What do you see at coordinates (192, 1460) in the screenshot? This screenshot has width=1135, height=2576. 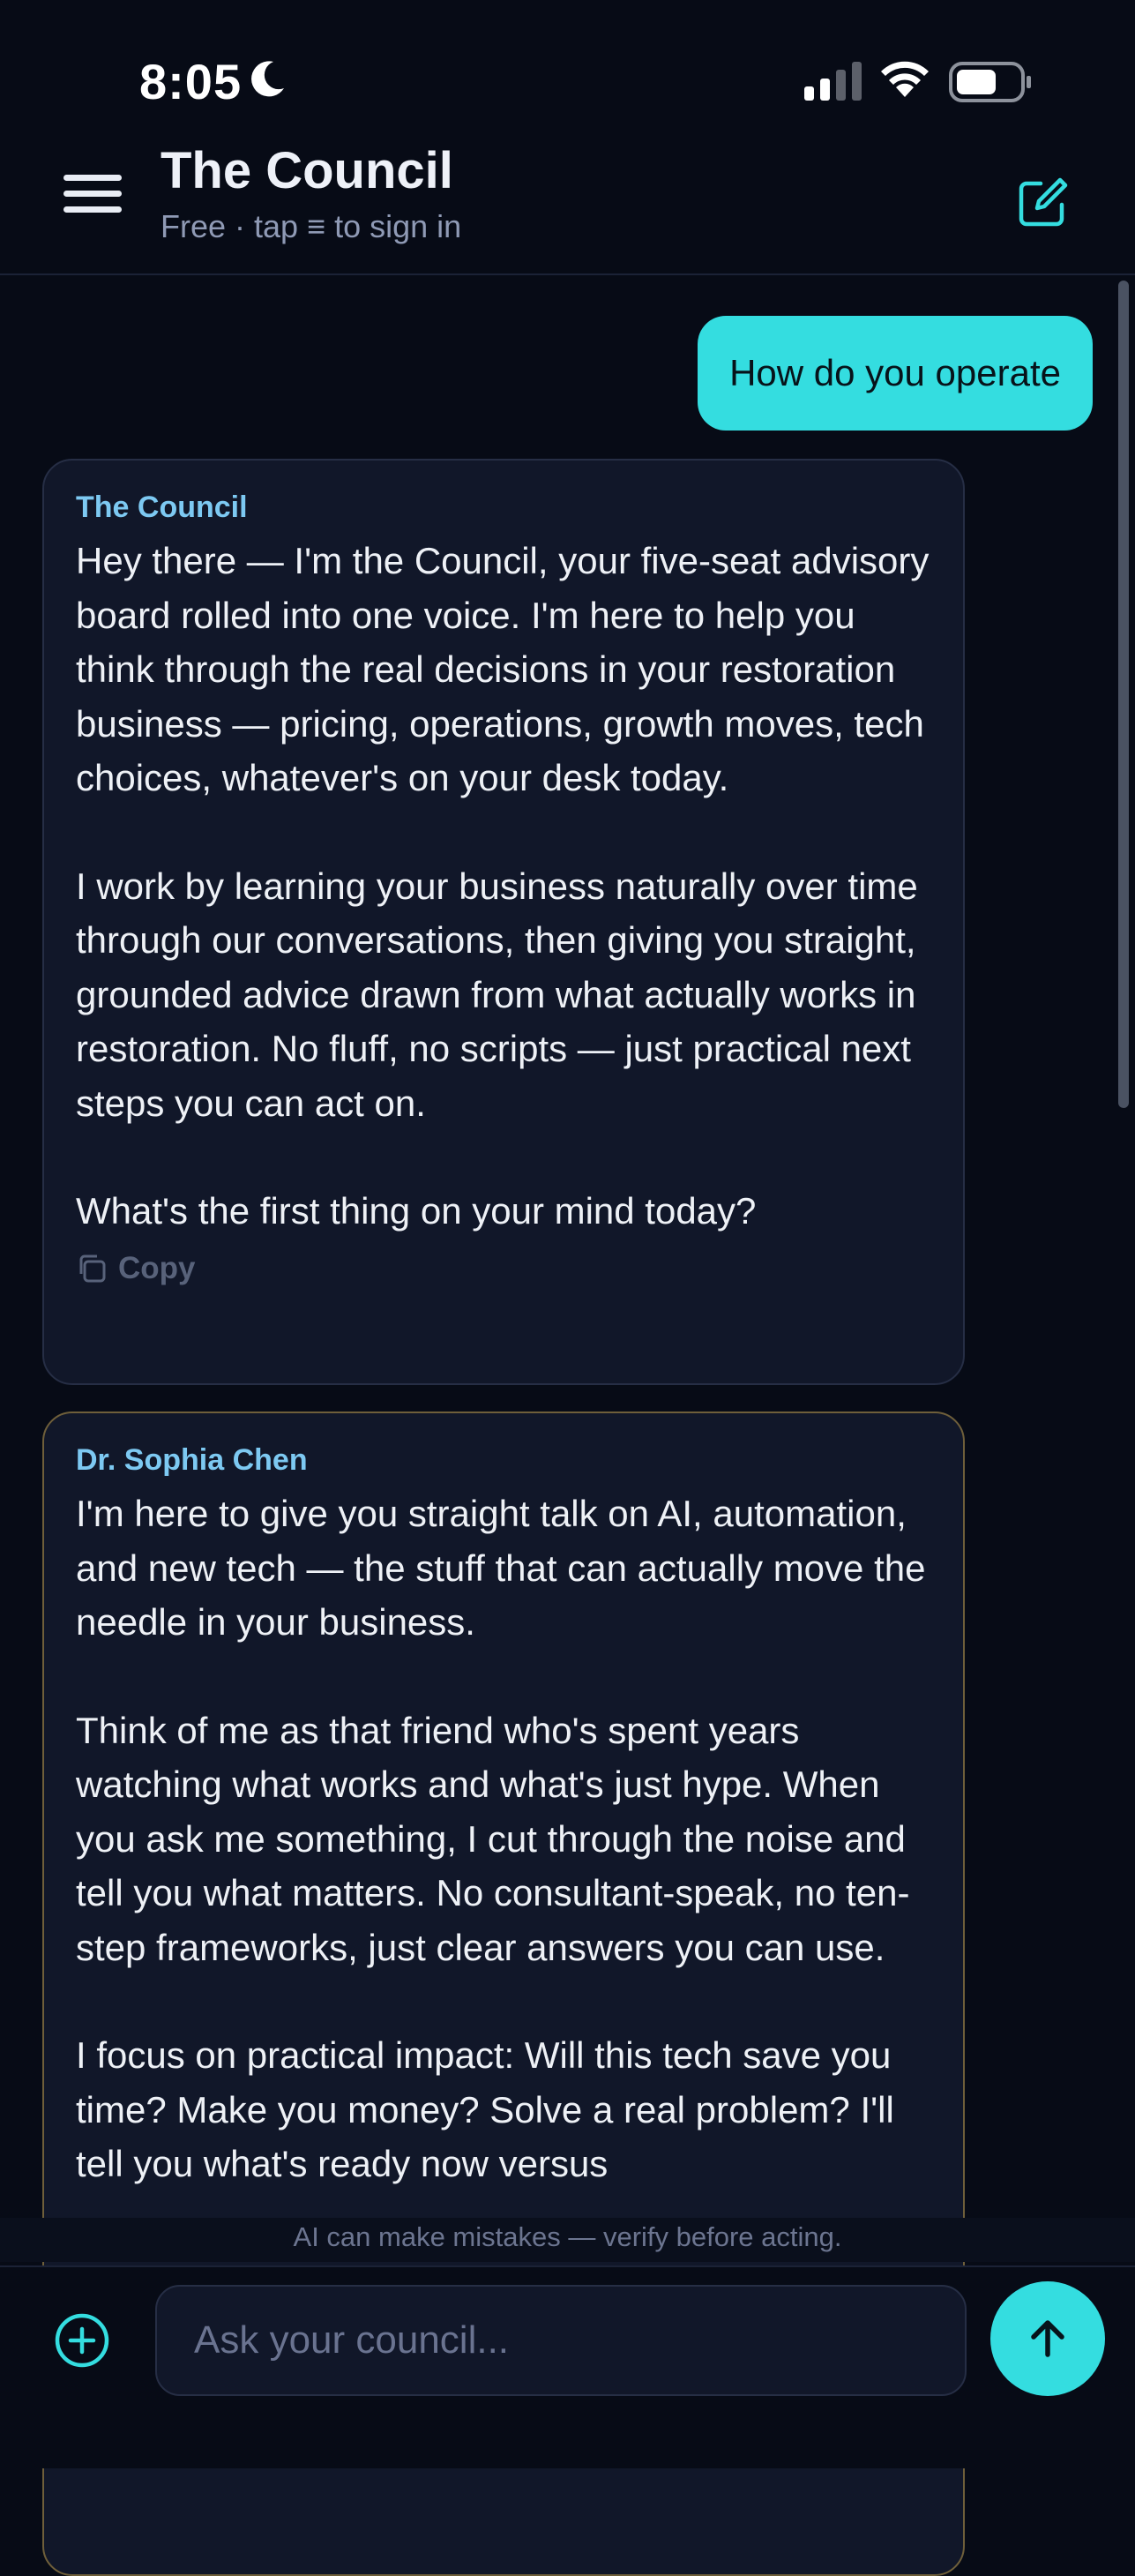 I see `message-author: Dr. Sophia Chen` at bounding box center [192, 1460].